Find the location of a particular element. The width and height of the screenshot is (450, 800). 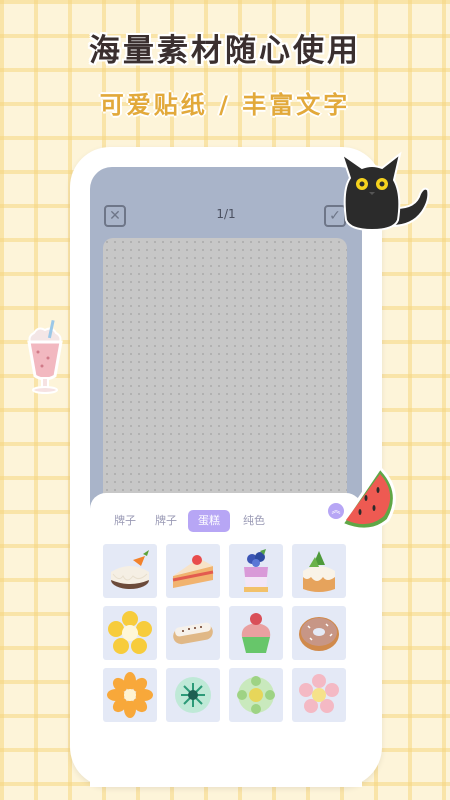

watermelon-icon is located at coordinates (367, 498).